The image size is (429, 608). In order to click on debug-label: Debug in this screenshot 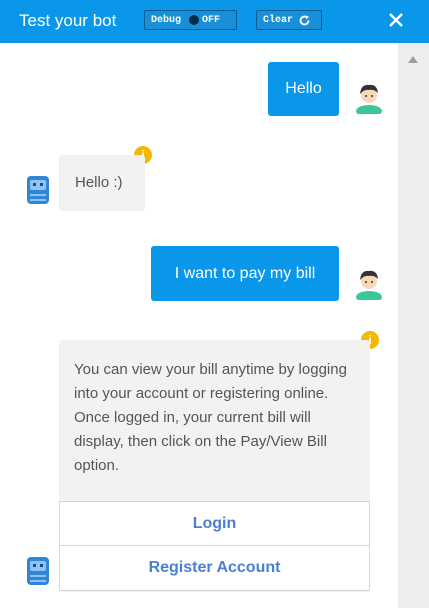, I will do `click(166, 20)`.